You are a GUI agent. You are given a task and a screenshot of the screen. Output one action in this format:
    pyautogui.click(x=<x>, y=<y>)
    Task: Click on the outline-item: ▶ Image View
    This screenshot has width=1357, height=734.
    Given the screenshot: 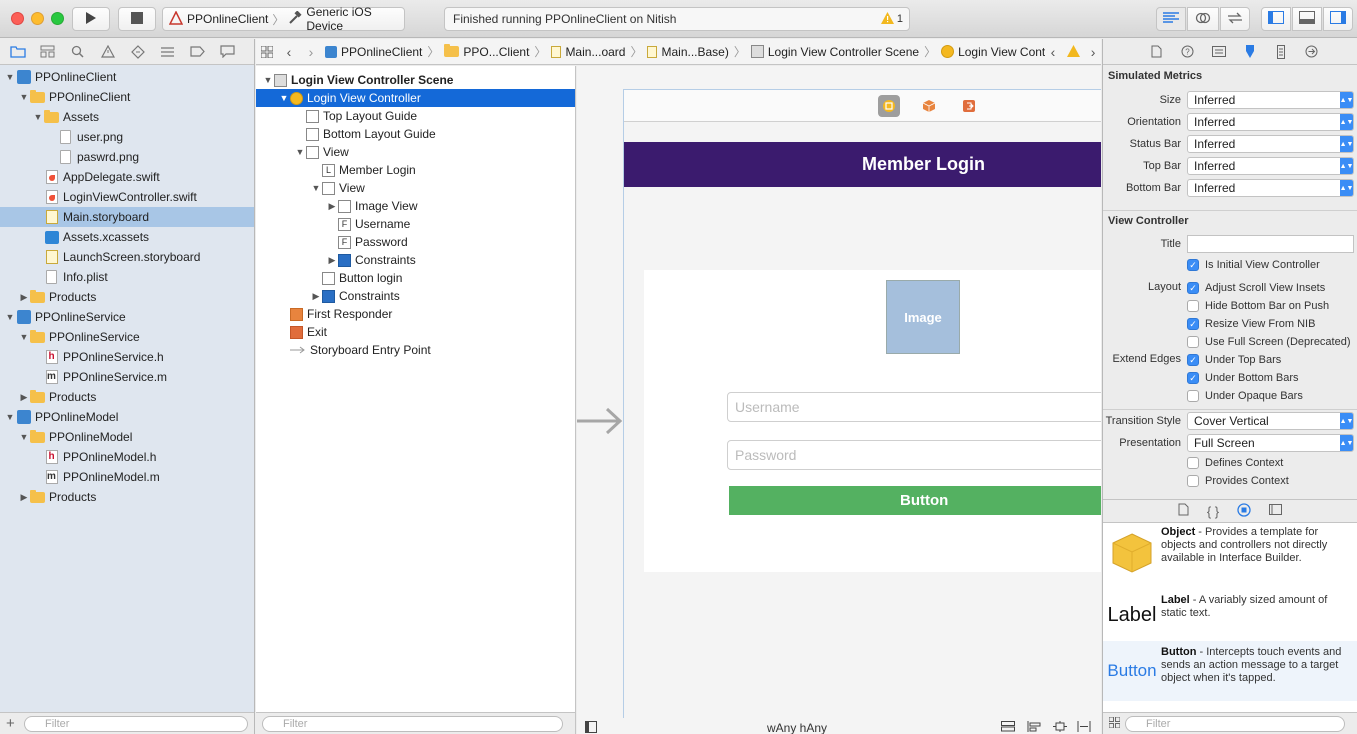 What is the action you would take?
    pyautogui.click(x=415, y=206)
    